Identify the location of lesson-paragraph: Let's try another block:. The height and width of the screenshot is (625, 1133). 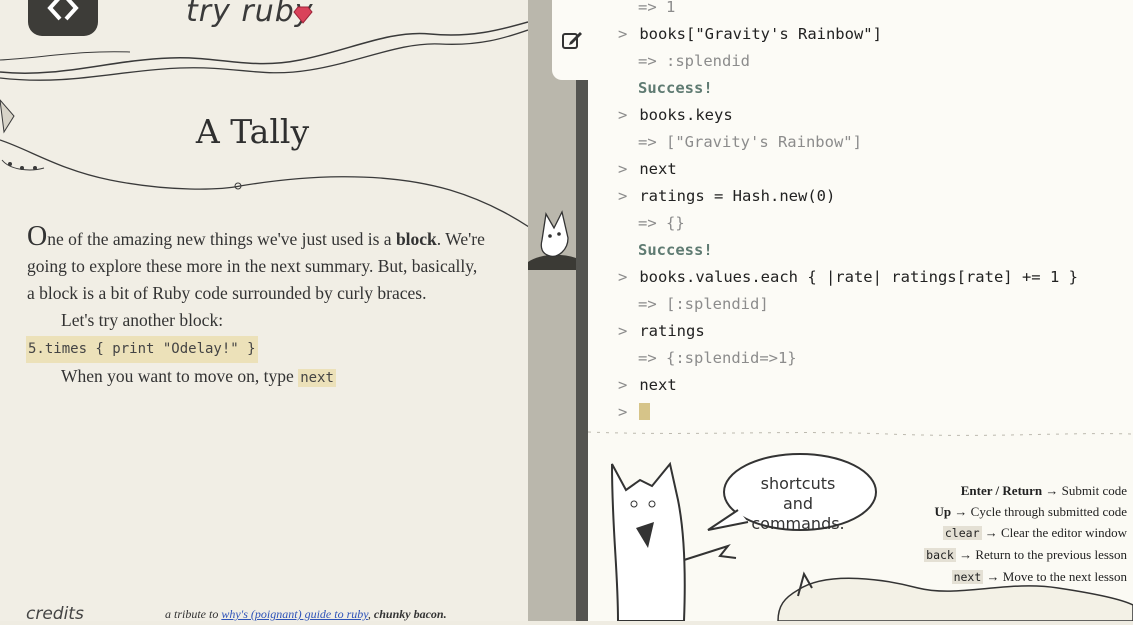
(142, 320).